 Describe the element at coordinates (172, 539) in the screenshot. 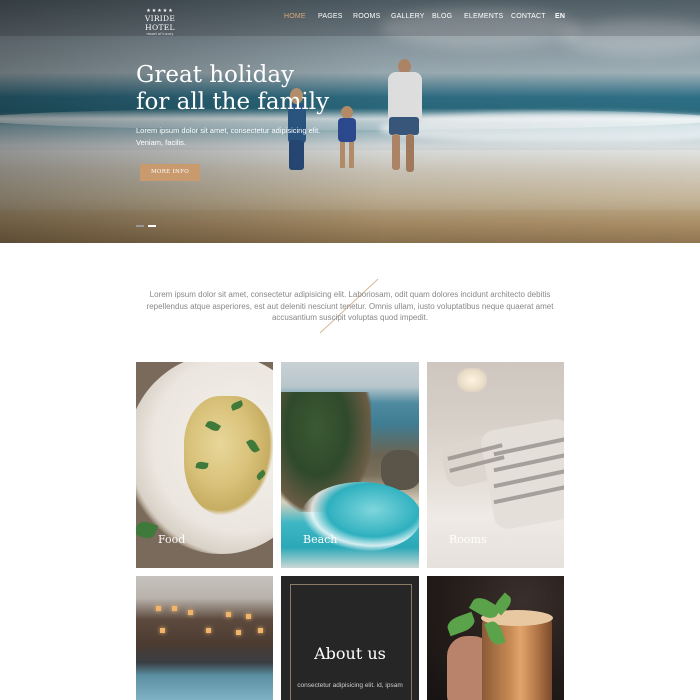

I see `tile-food-label: Food` at that location.